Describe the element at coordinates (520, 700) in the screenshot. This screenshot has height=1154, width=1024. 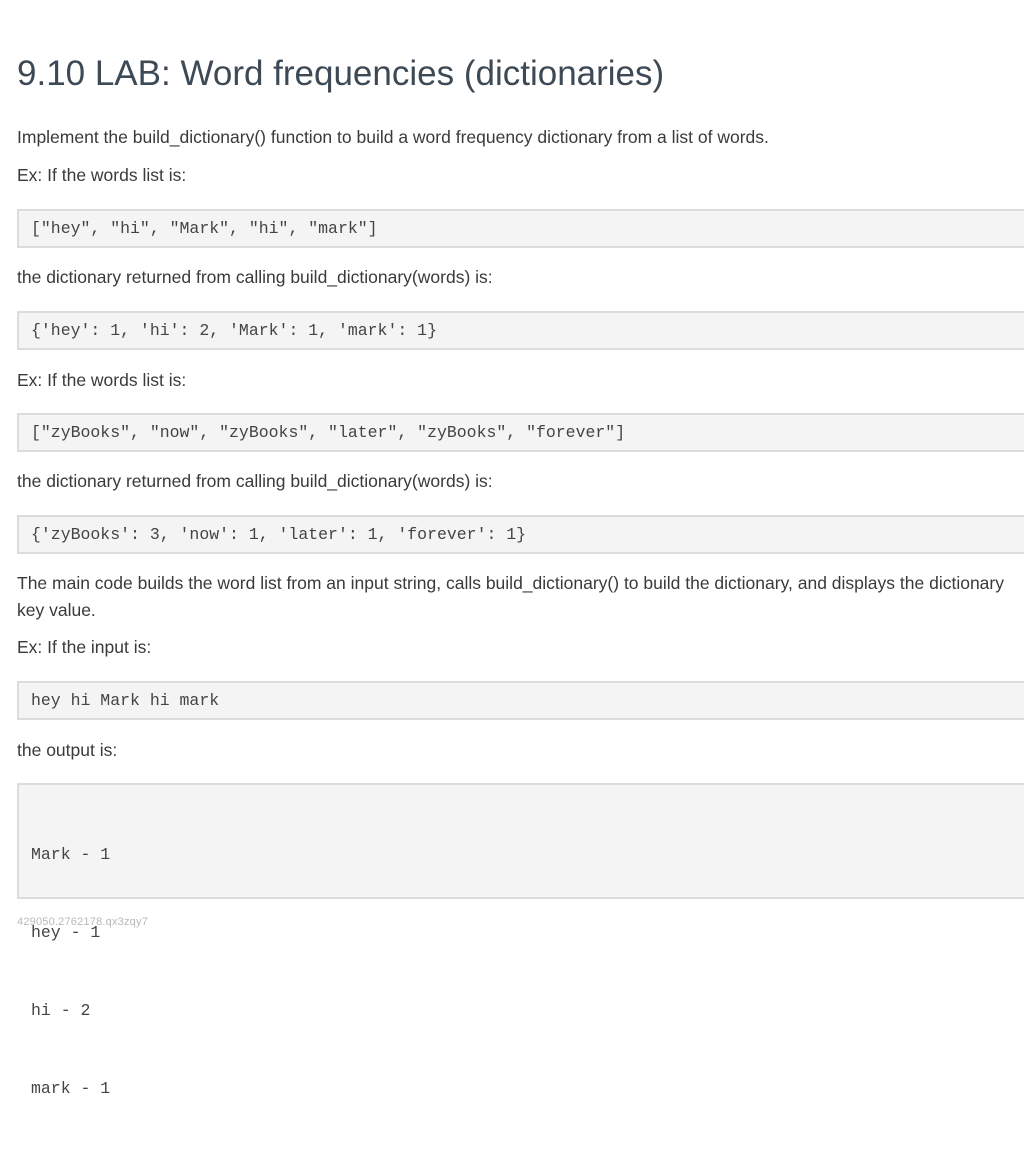
I see `example-3-input-block: hey hi Mark hi mark` at that location.